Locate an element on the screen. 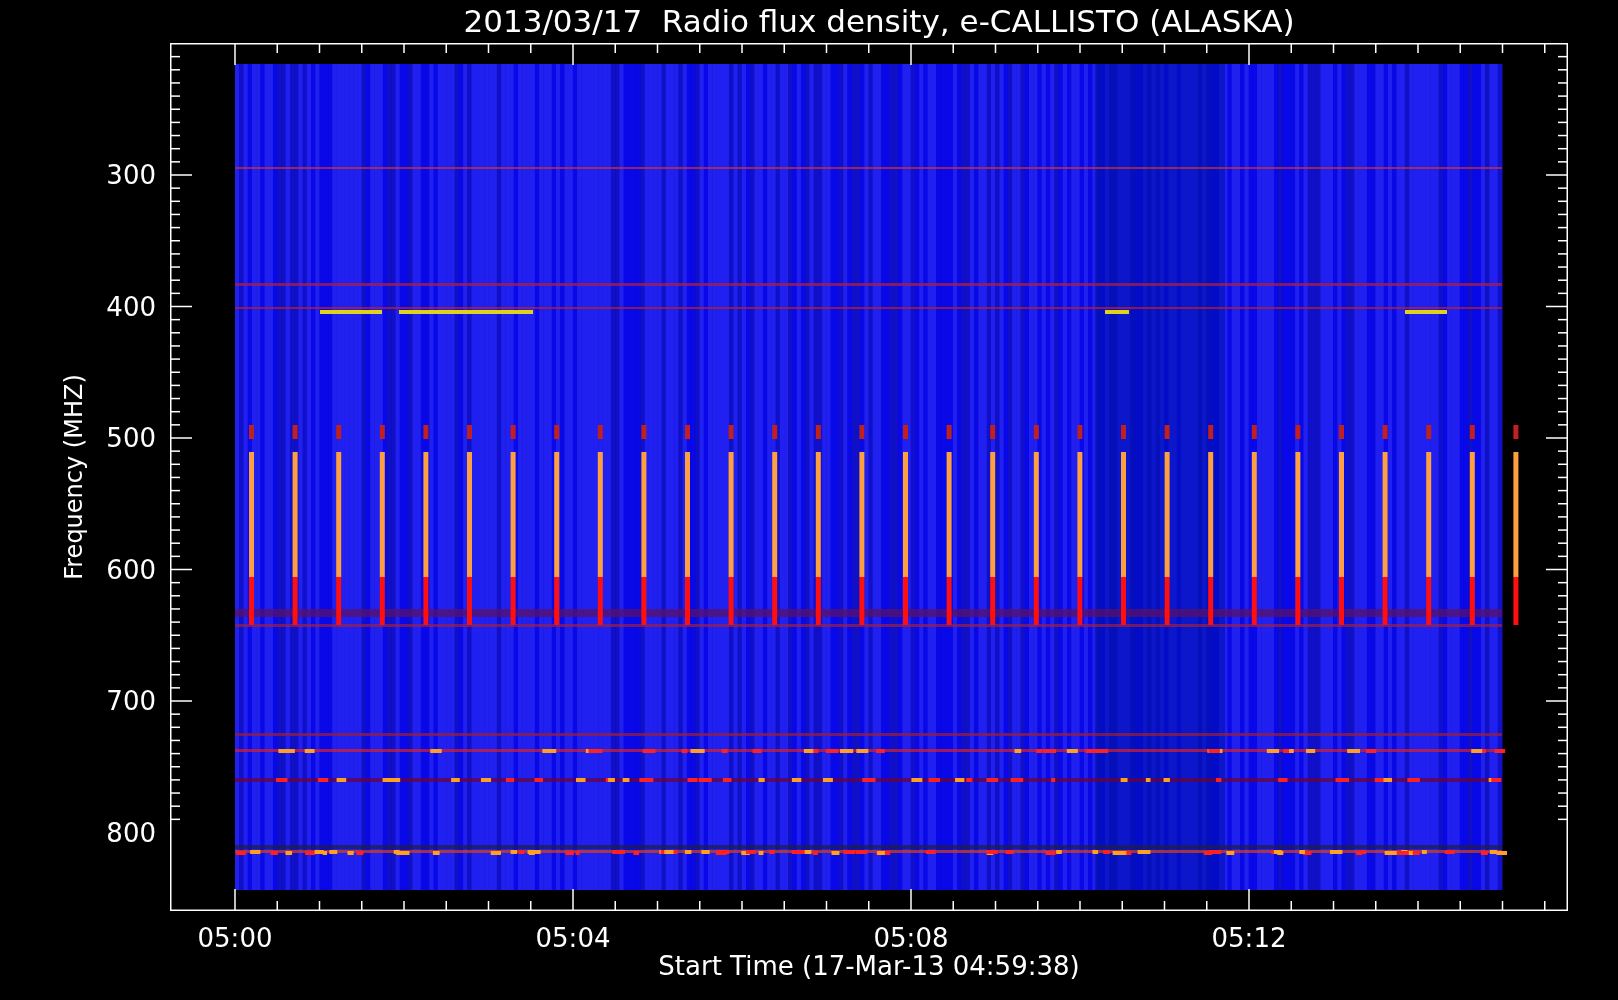 The height and width of the screenshot is (1000, 1618). y-tick-label: 300 is located at coordinates (131, 175).